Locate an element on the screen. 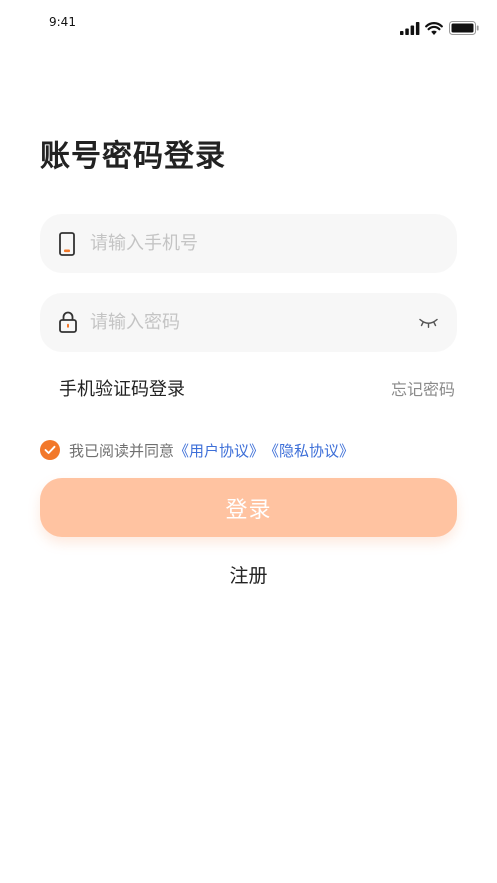 The height and width of the screenshot is (883, 497). page-title: 账号密码登录 is located at coordinates (133, 156).